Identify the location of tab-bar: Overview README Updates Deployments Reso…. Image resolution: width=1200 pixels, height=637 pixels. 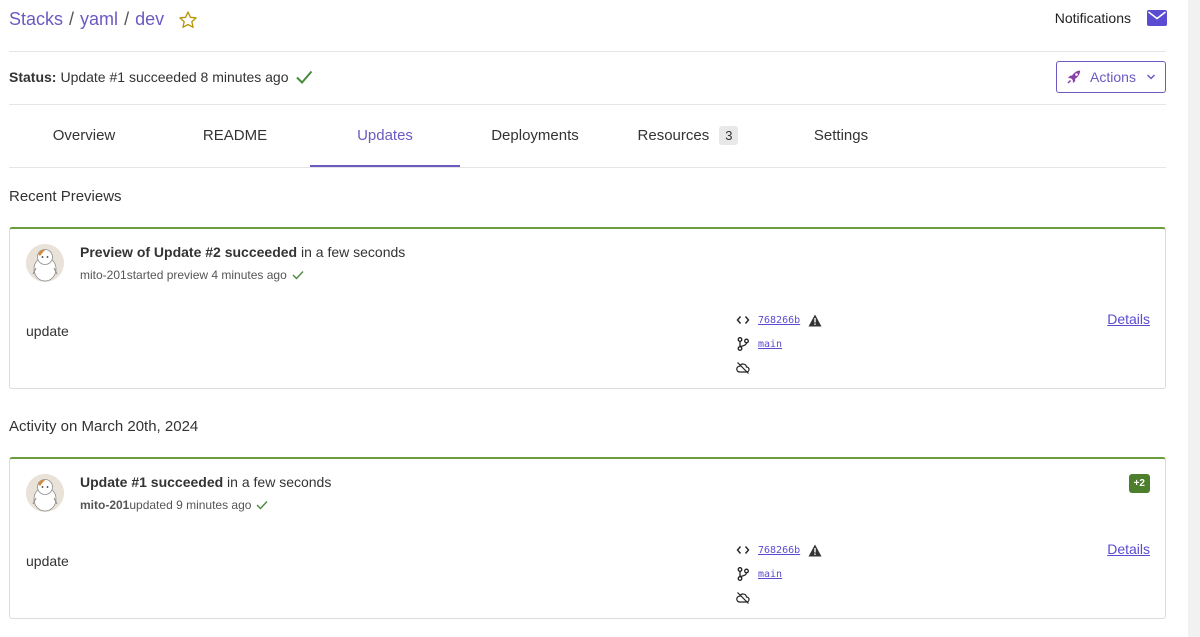
(587, 136).